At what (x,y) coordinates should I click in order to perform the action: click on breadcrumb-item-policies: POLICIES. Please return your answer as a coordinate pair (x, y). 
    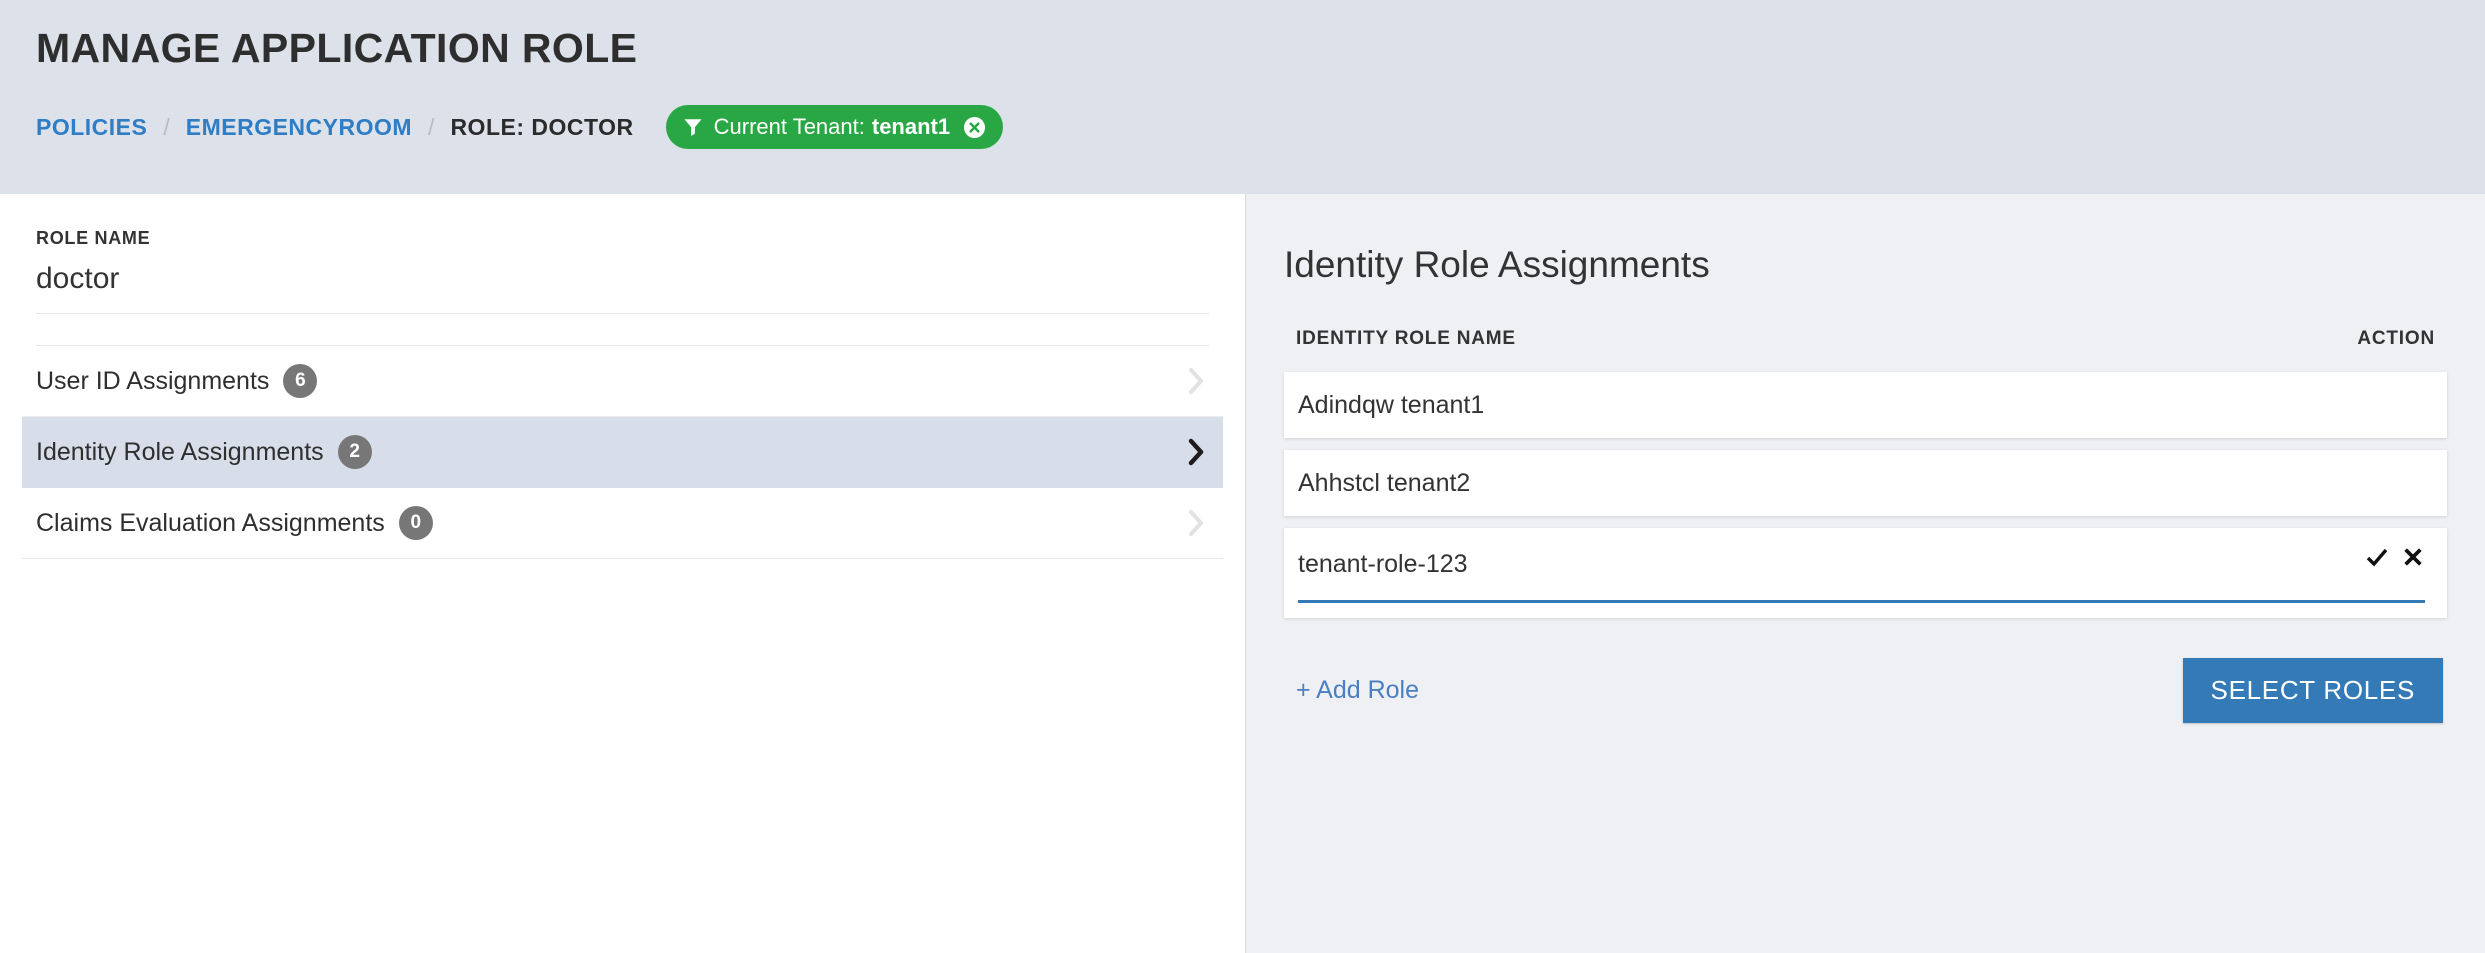
    Looking at the image, I should click on (91, 127).